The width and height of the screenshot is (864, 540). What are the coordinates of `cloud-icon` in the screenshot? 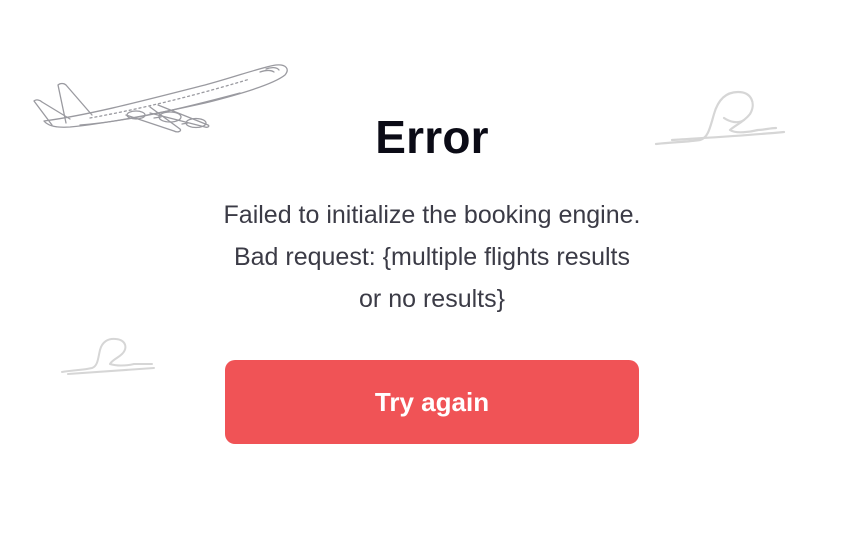 It's located at (108, 356).